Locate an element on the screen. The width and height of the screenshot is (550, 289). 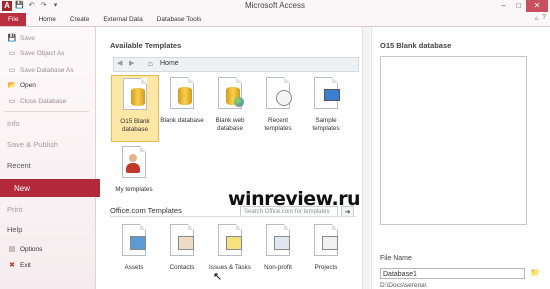
browse-folder-icon: 📁 is located at coordinates (535, 272).